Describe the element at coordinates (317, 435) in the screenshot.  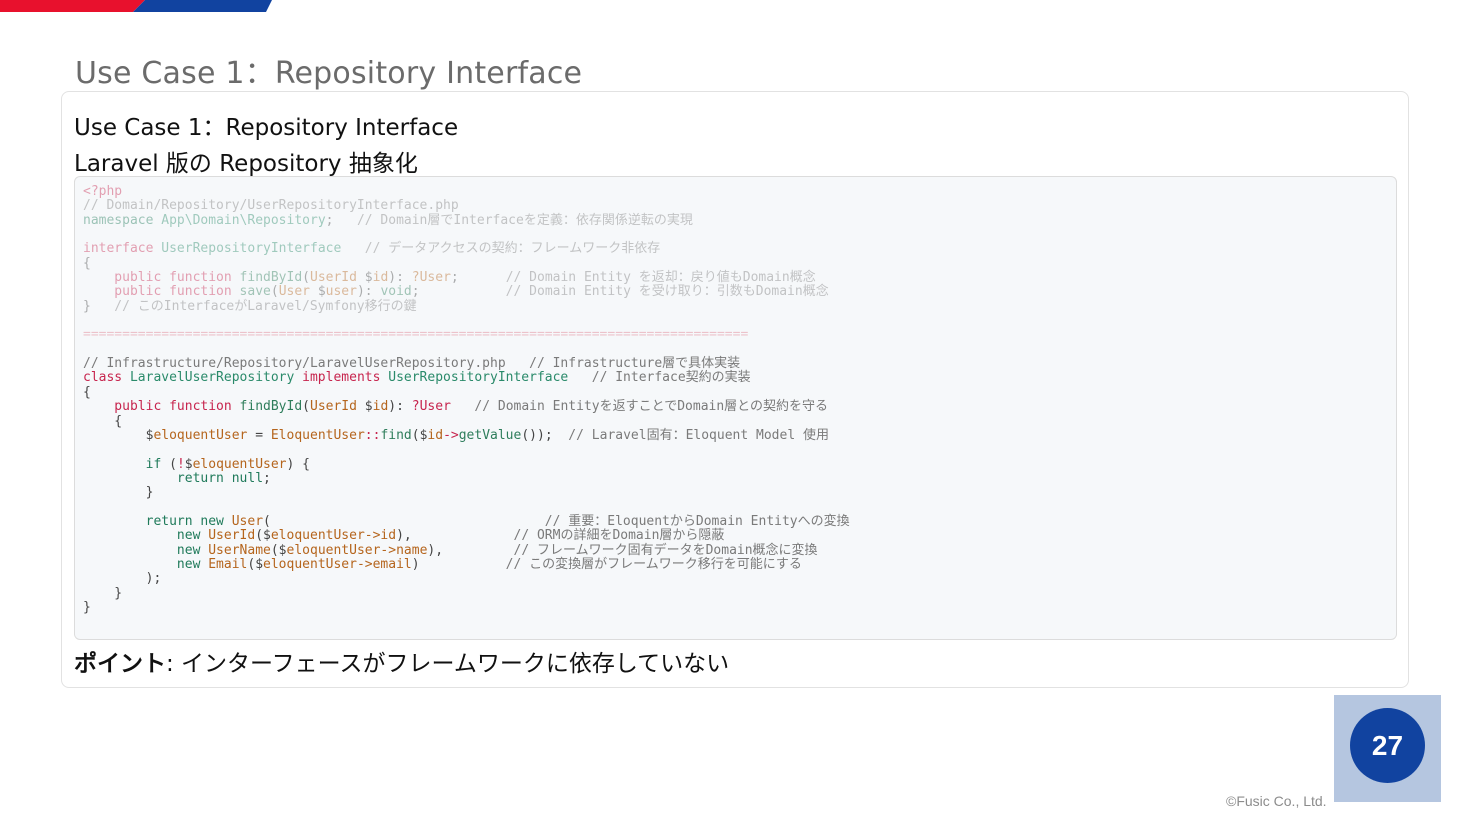
I see `code-token: EloquentUser` at that location.